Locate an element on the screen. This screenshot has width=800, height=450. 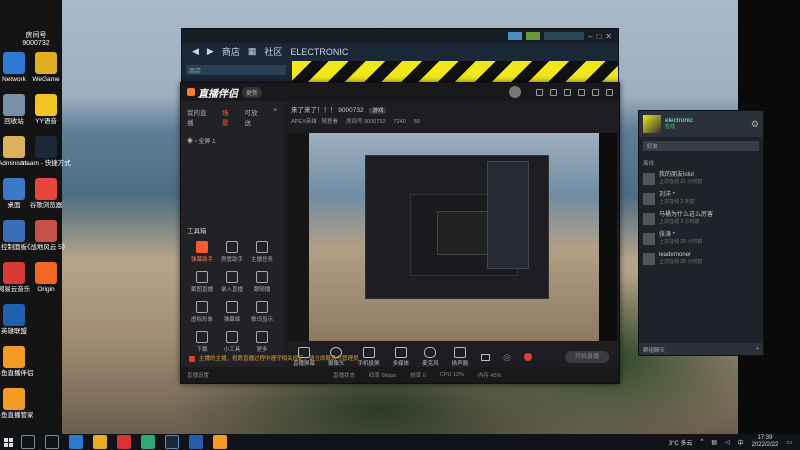
maximize-icon: □ is located at coordinates (598, 36).